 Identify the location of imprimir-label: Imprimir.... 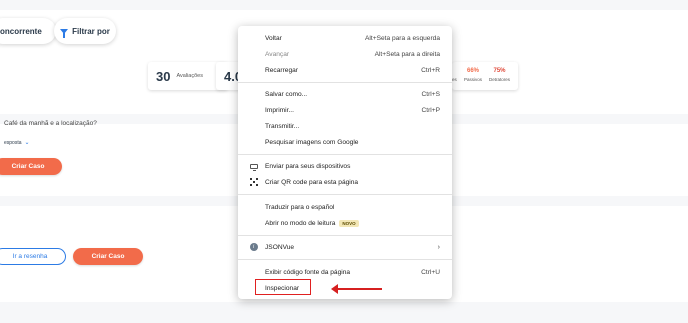
(279, 110).